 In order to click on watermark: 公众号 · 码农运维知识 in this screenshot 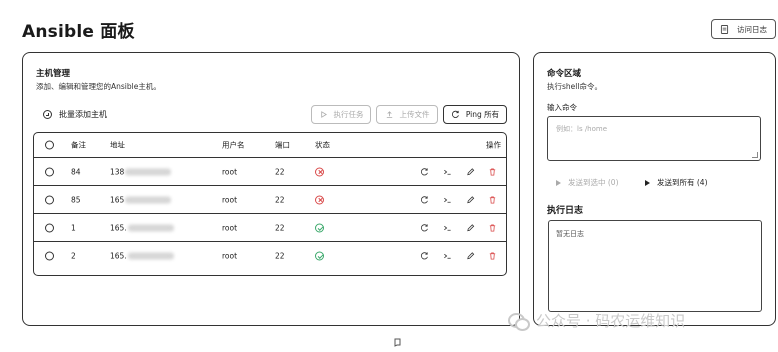, I will do `click(596, 320)`.